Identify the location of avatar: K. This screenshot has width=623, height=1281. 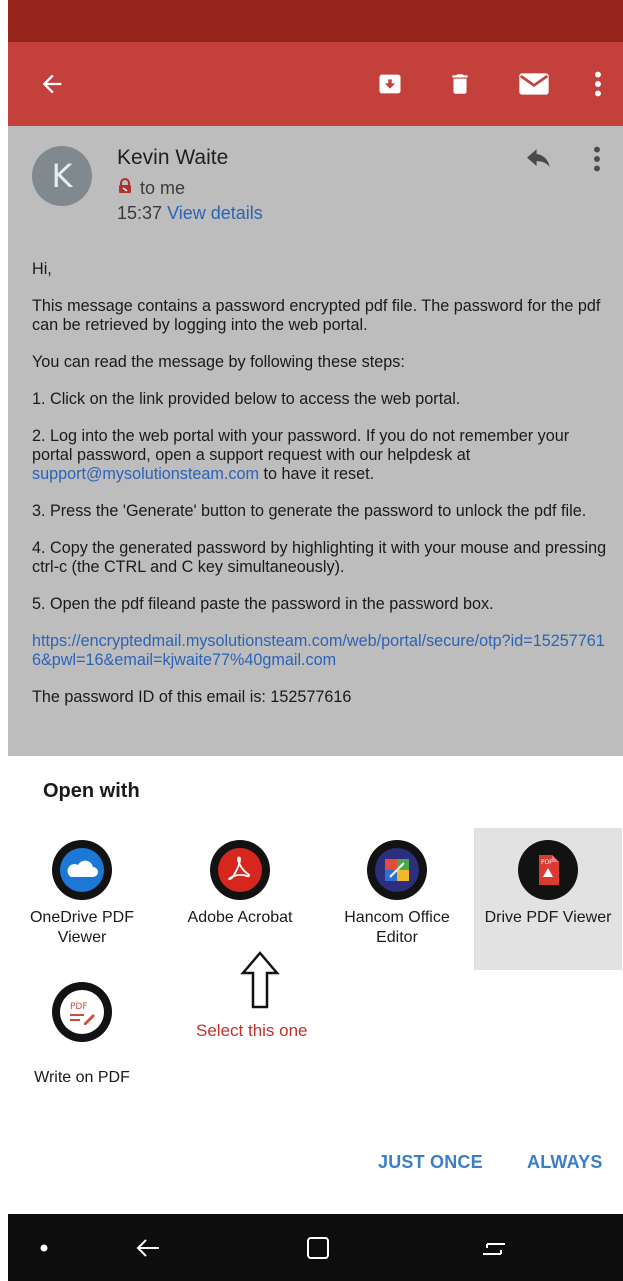
(62, 176).